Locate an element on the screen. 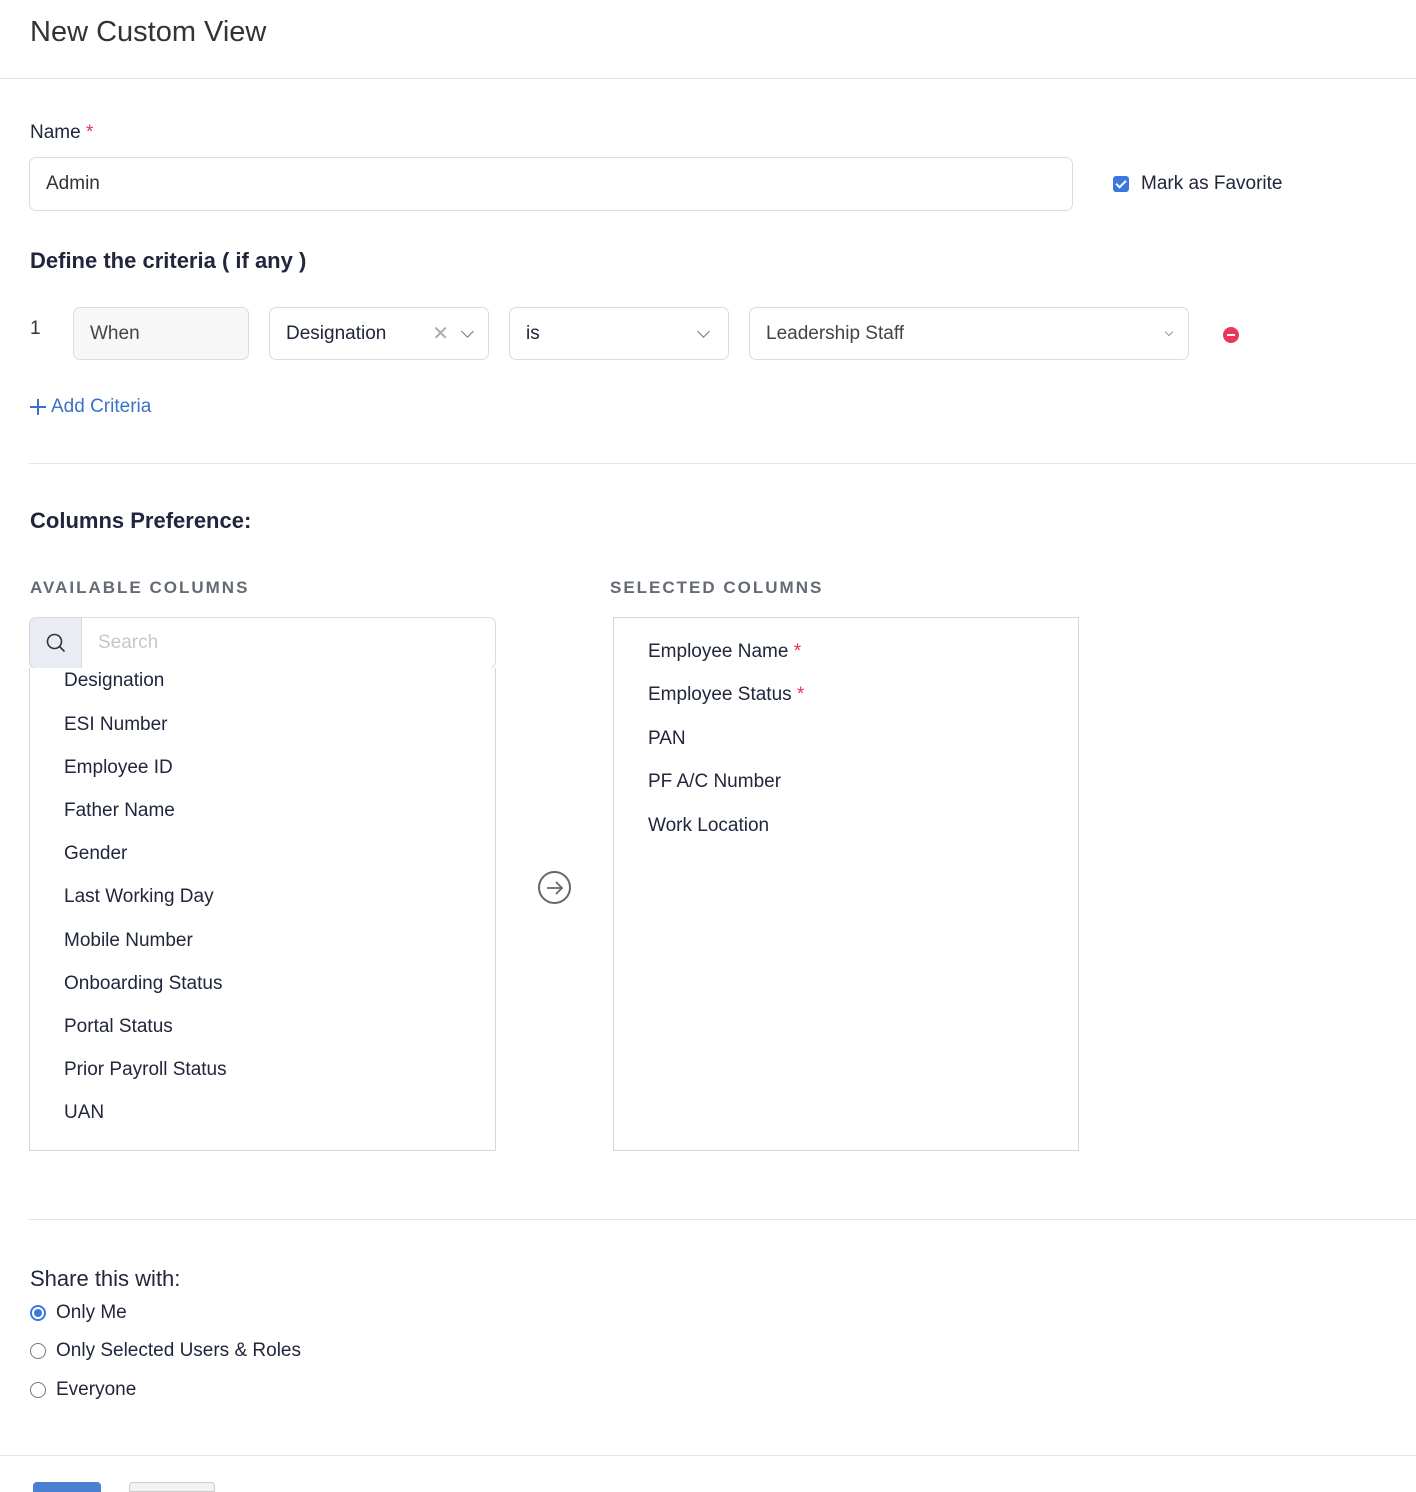 The width and height of the screenshot is (1416, 1492). item-label: Employee Name is located at coordinates (718, 651).